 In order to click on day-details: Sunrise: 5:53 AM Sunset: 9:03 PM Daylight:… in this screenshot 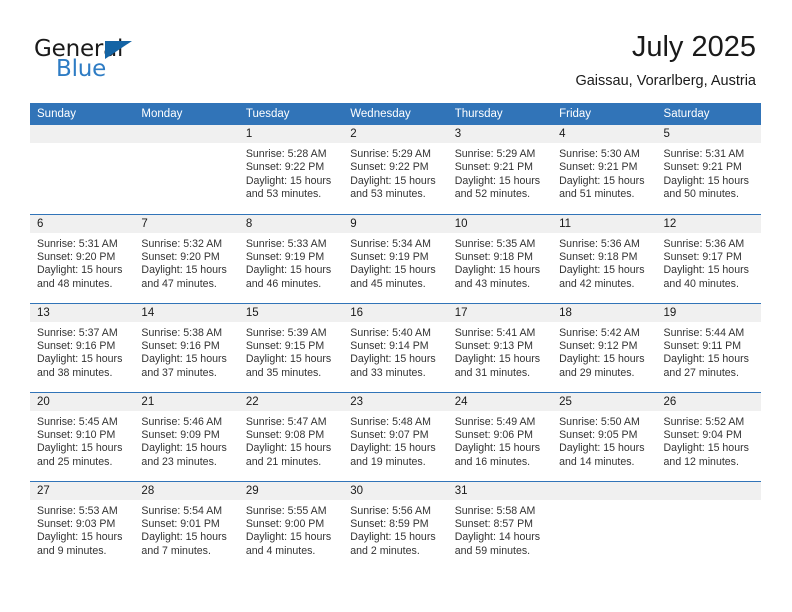, I will do `click(82, 529)`.